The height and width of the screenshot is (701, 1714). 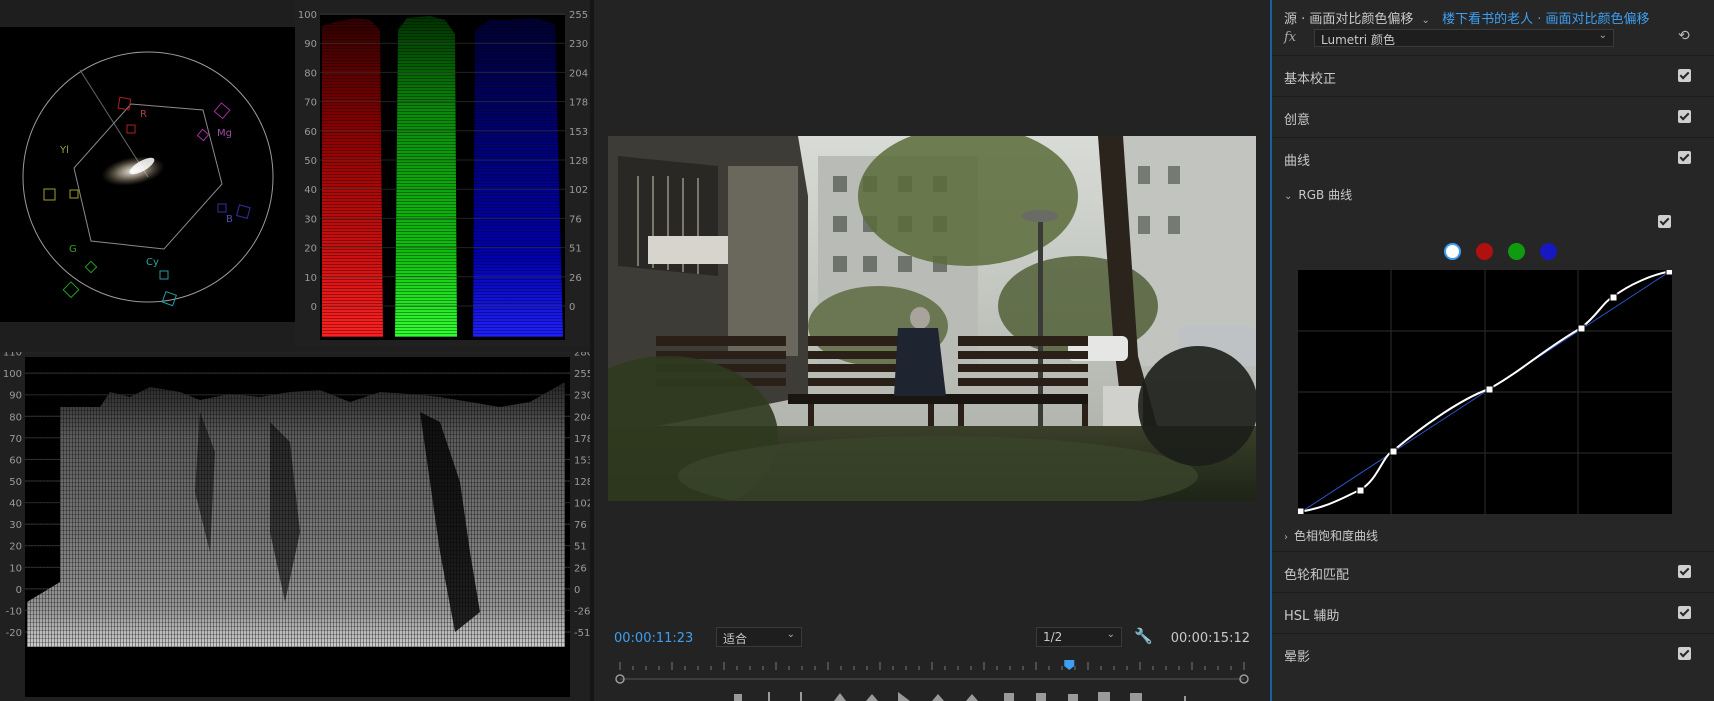 What do you see at coordinates (1684, 571) in the screenshot?
I see `section-color-wheels-checkbox` at bounding box center [1684, 571].